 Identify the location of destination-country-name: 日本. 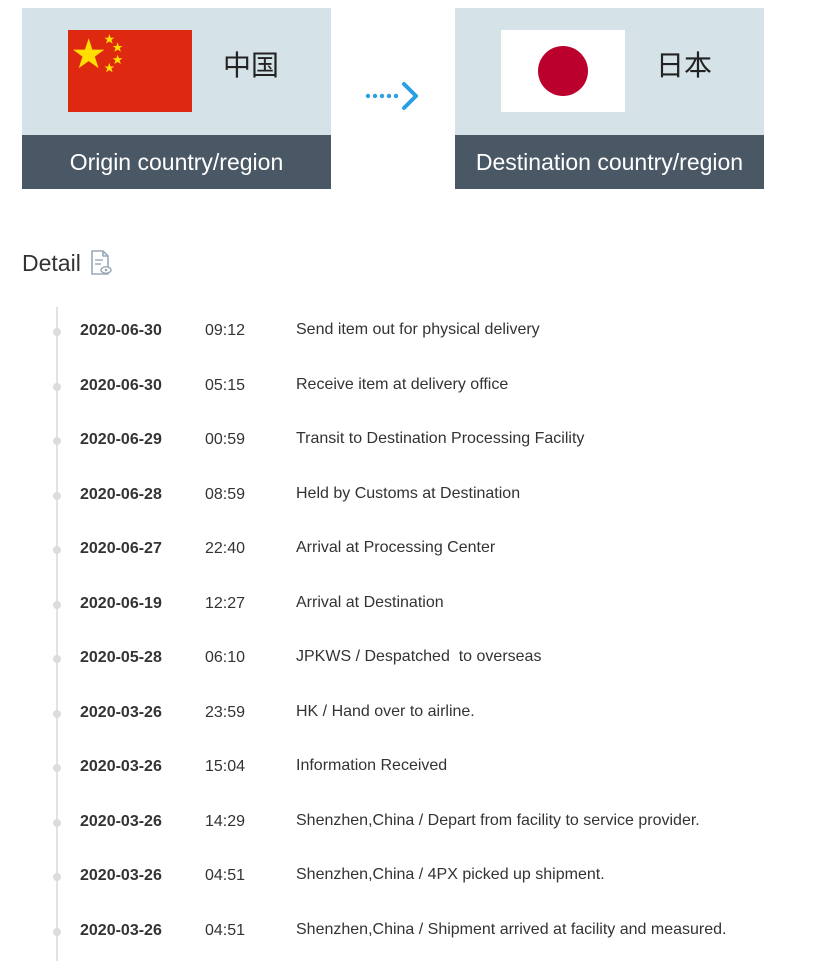
(684, 65).